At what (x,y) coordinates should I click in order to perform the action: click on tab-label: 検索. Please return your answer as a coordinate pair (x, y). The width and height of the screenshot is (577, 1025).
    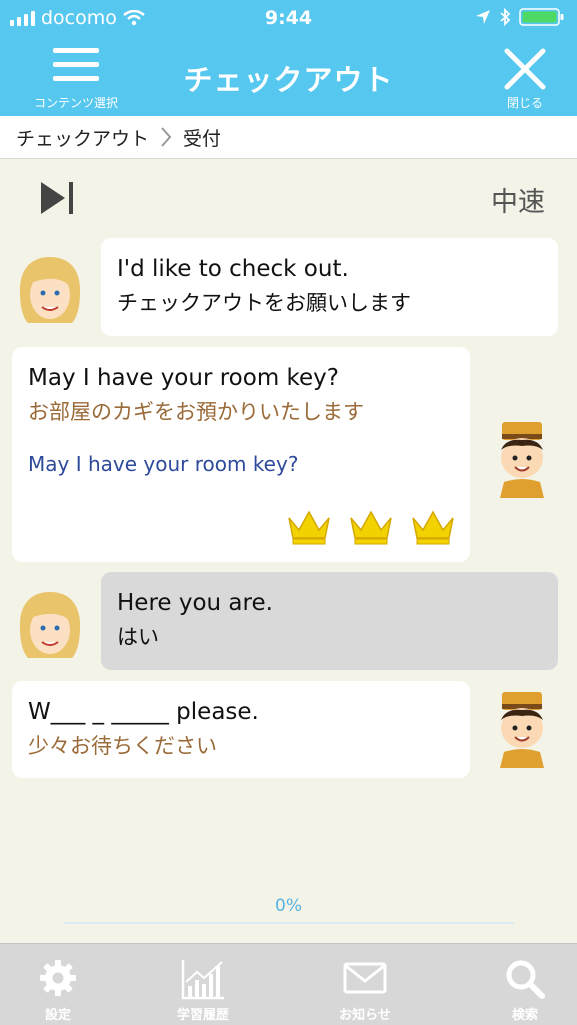
    Looking at the image, I should click on (524, 1015).